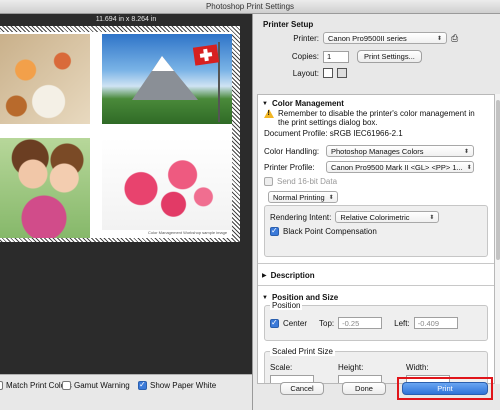  What do you see at coordinates (274, 231) in the screenshot?
I see `black-point-checkbox` at bounding box center [274, 231].